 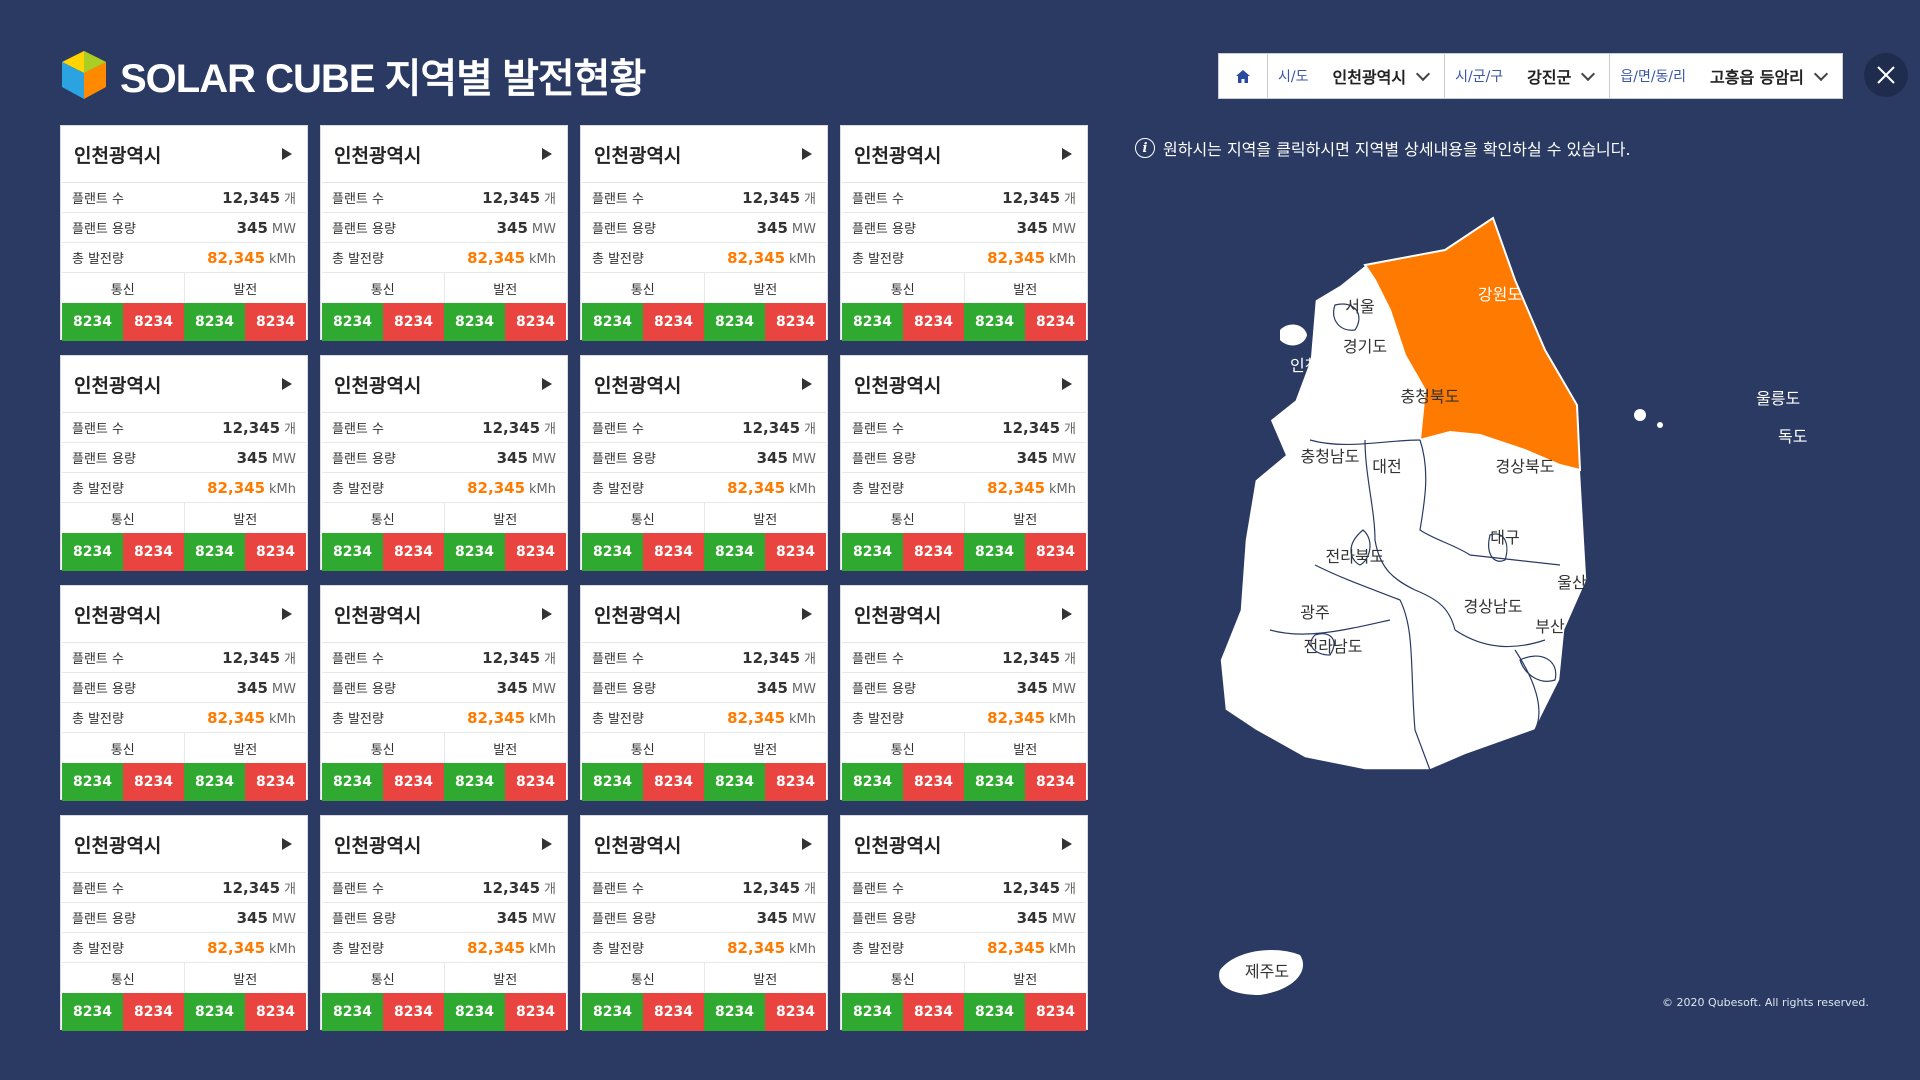 What do you see at coordinates (1561, 76) in the screenshot?
I see `district-select-value: 강진군` at bounding box center [1561, 76].